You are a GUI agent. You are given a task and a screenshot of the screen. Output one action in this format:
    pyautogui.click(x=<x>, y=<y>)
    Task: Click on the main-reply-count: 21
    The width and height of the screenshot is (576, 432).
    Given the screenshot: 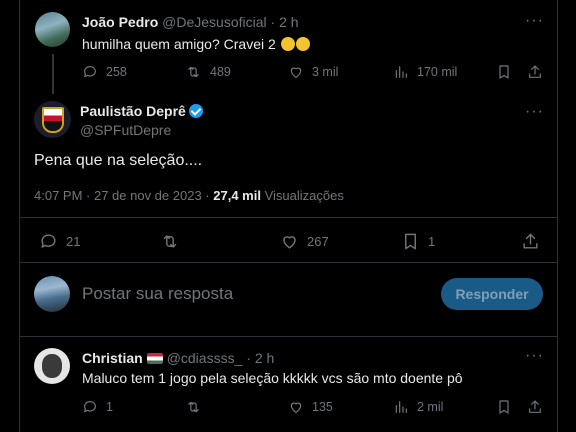 What is the action you would take?
    pyautogui.click(x=73, y=241)
    